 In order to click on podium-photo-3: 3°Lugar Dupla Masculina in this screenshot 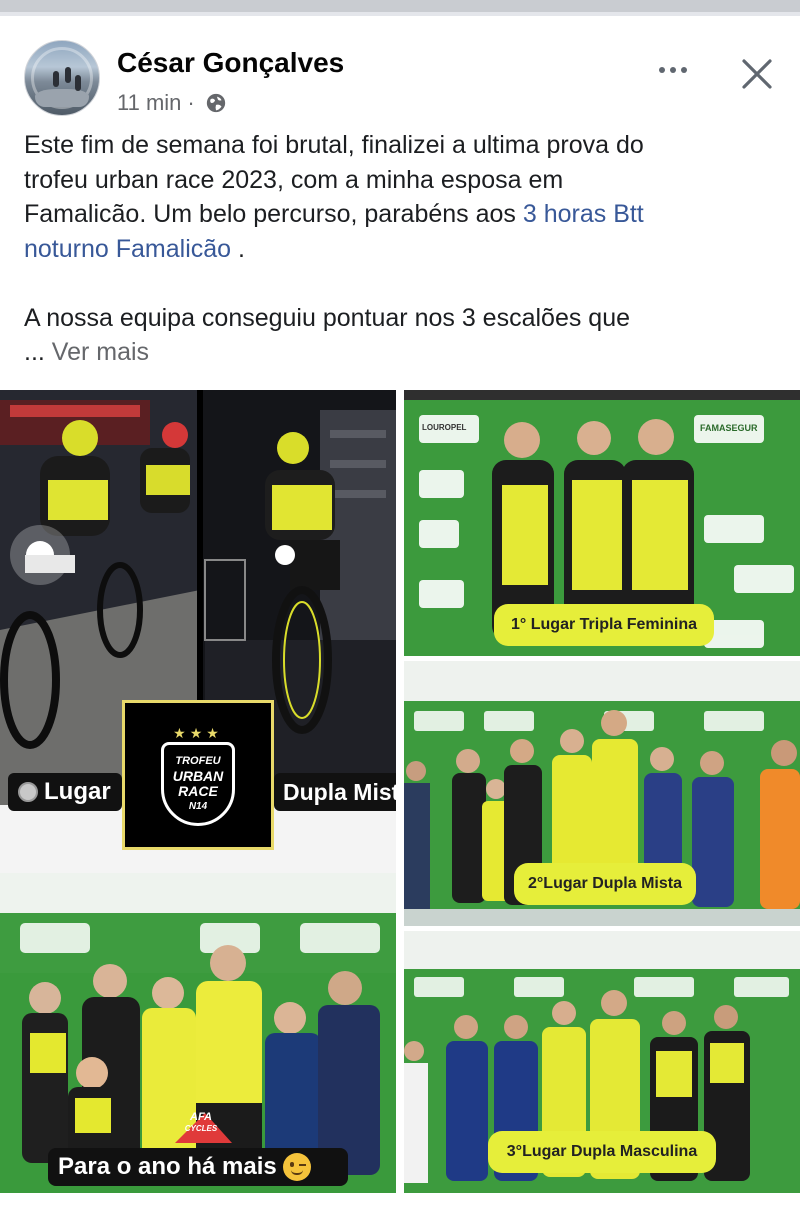, I will do `click(602, 1062)`.